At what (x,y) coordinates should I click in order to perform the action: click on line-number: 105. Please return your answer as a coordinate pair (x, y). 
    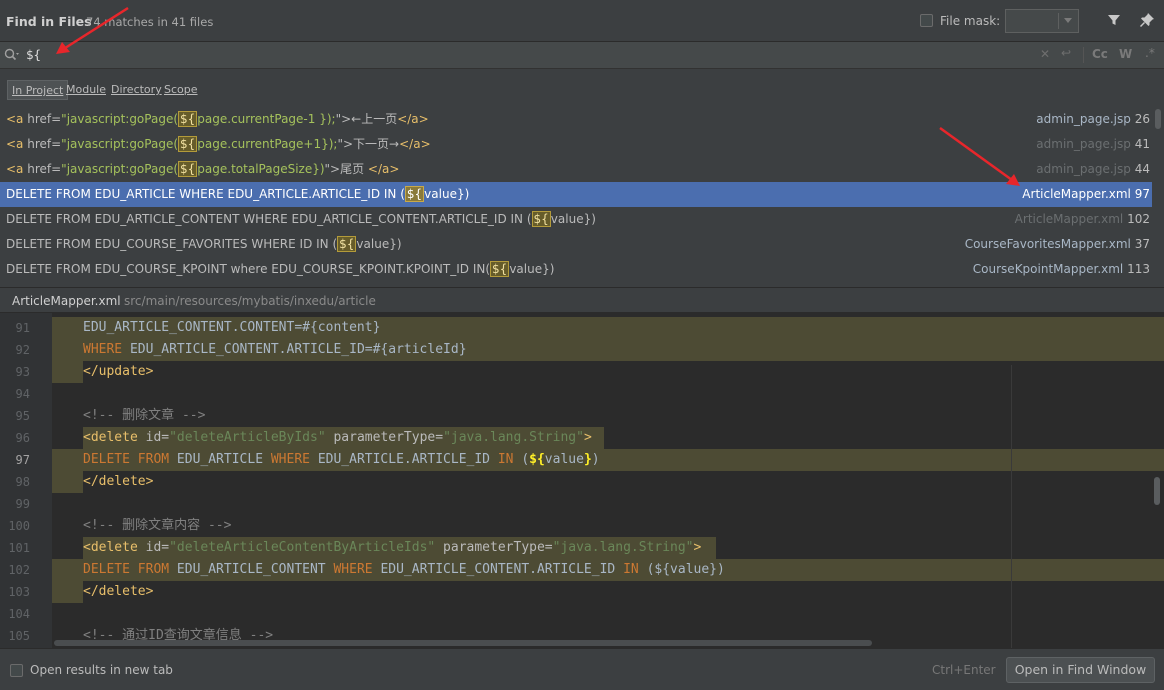
    Looking at the image, I should click on (19, 636).